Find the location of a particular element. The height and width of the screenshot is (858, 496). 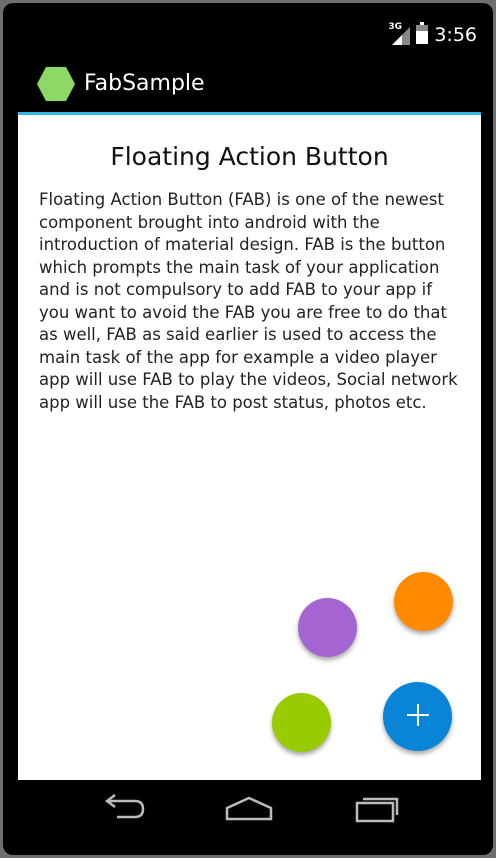

home-icon is located at coordinates (249, 810).